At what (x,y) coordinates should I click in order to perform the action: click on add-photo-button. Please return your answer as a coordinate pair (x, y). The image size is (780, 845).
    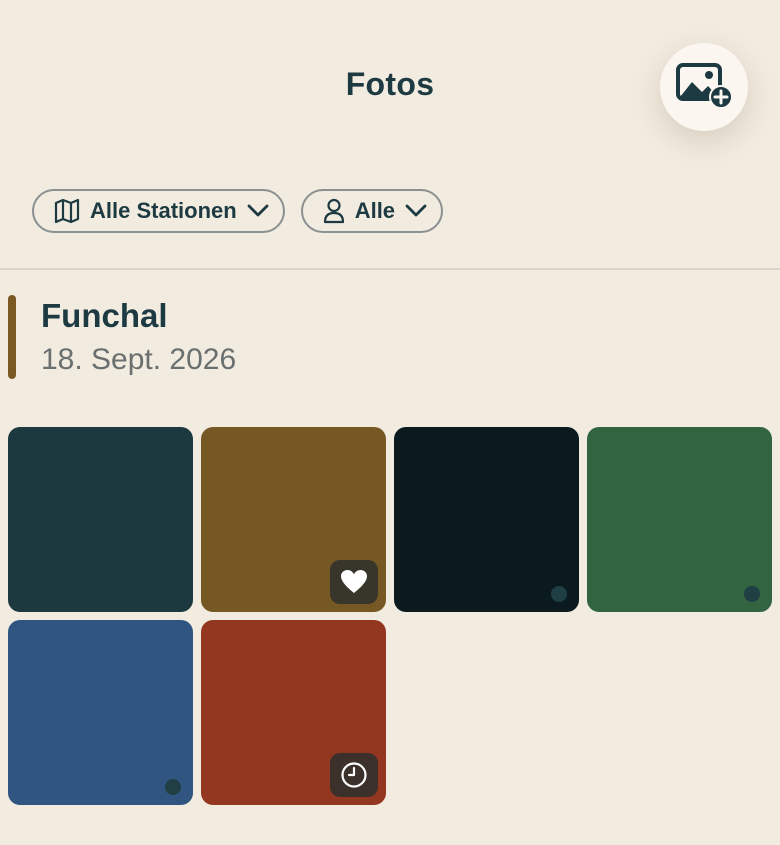
    Looking at the image, I should click on (704, 87).